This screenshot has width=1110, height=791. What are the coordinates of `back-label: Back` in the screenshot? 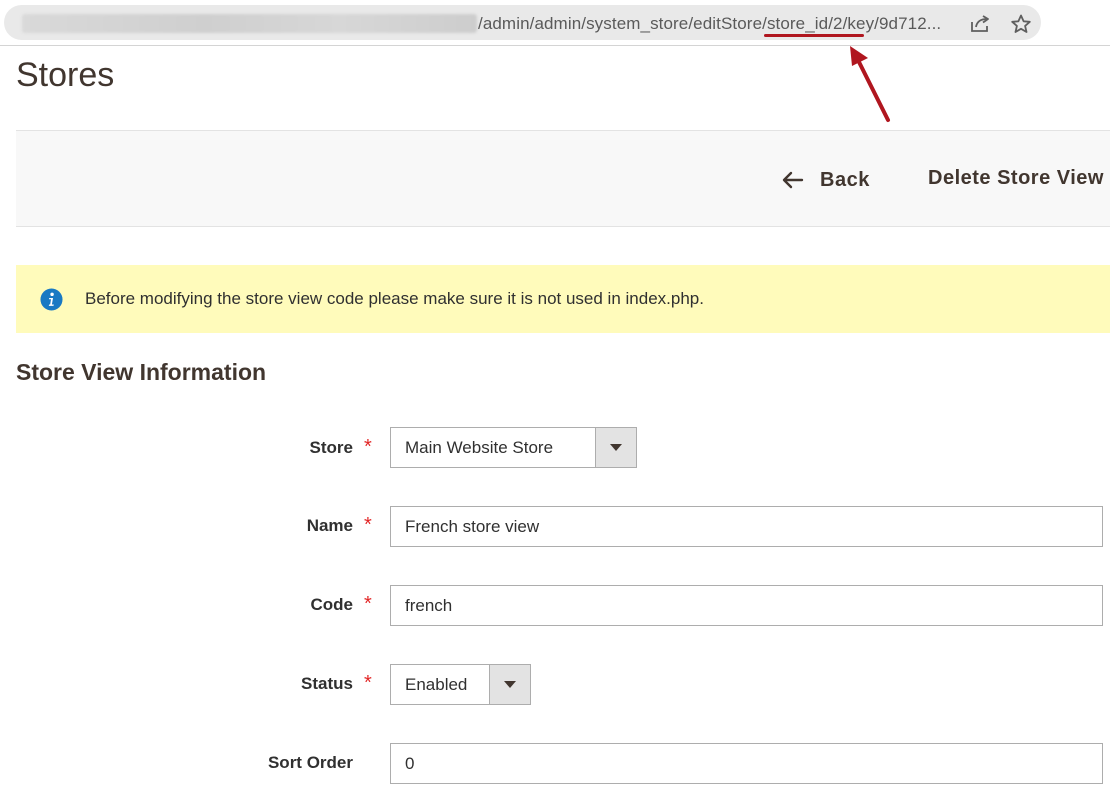 It's located at (845, 179).